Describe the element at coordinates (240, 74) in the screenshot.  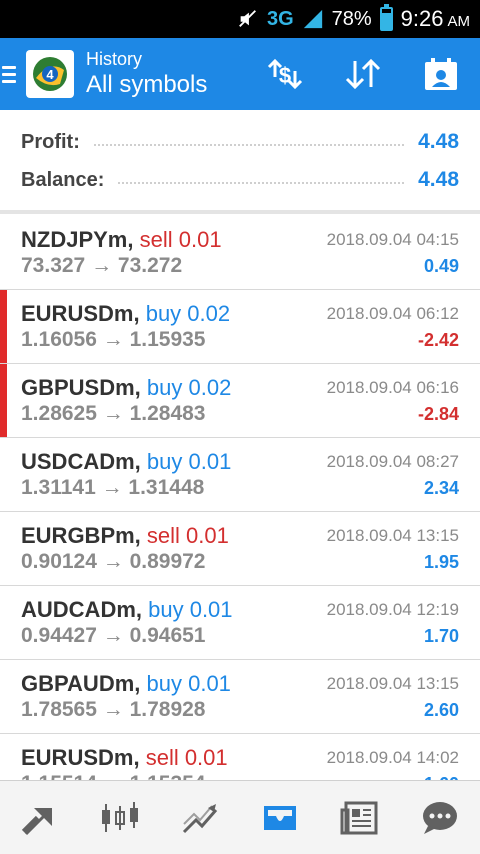
I see `app-bar: 4 History All symbols $` at that location.